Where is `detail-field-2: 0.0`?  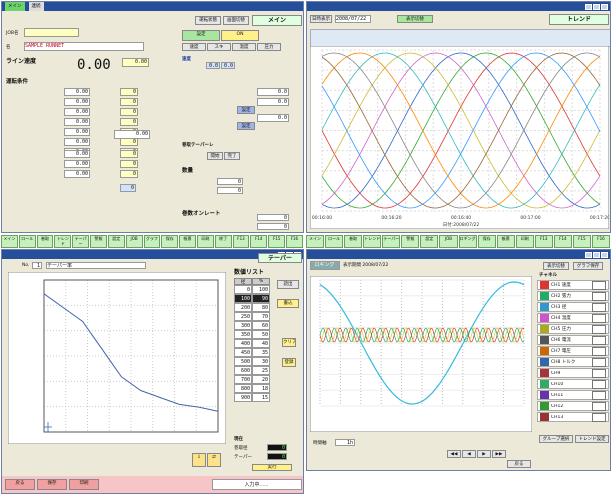
detail-field-2: 0.0 is located at coordinates (228, 65).